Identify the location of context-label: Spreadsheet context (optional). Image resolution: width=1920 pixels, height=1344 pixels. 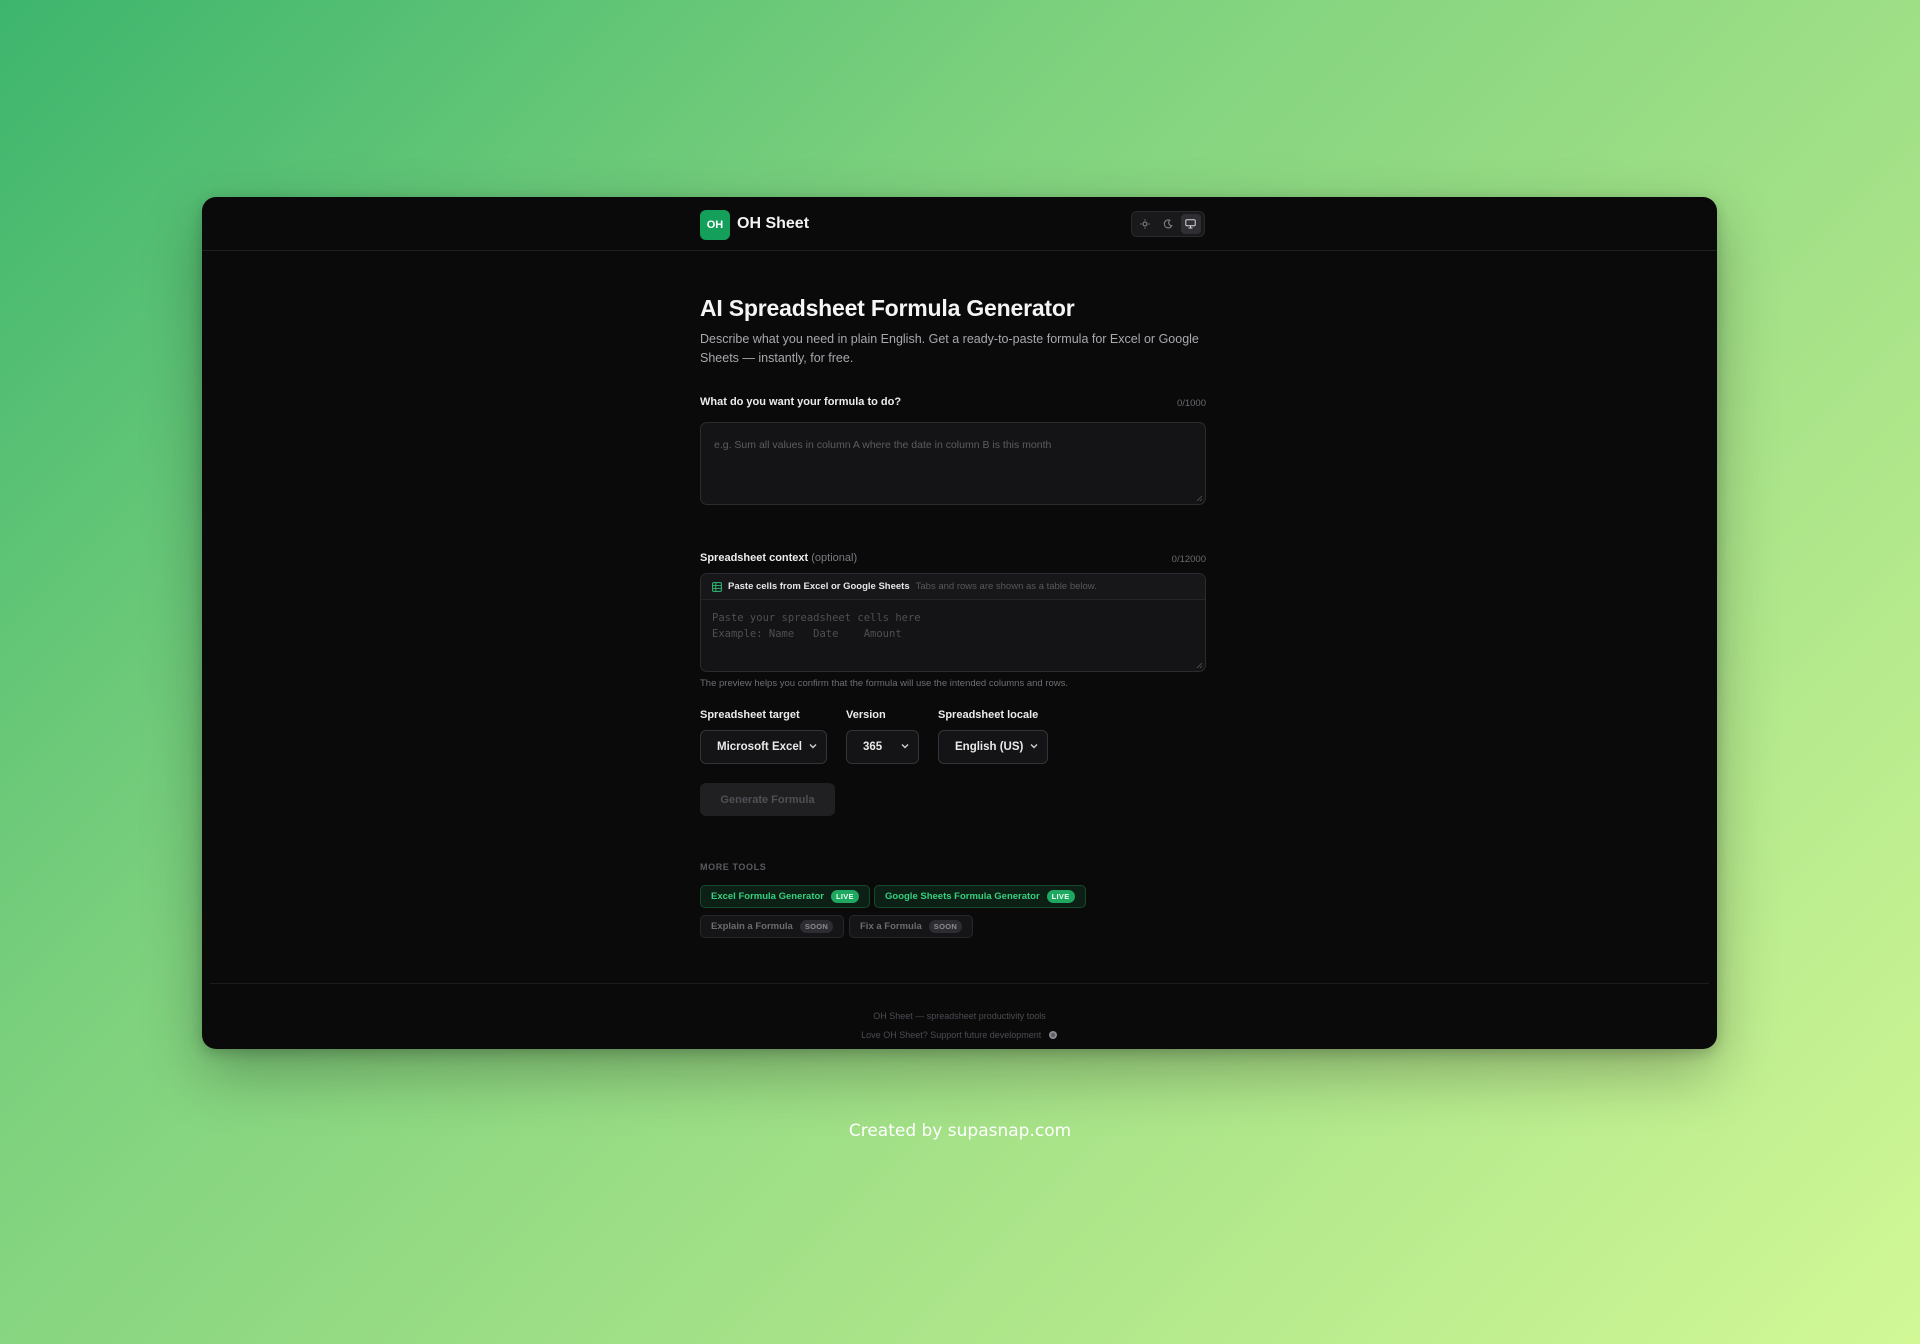
(778, 558).